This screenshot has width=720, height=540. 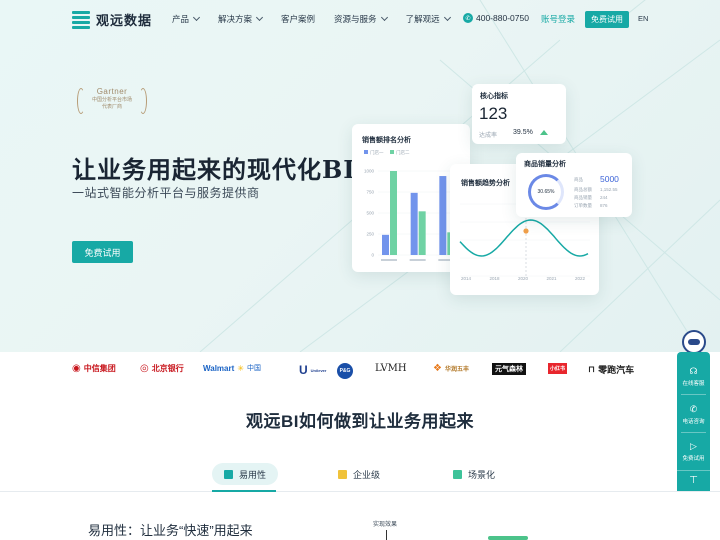 What do you see at coordinates (244, 491) in the screenshot?
I see `active-tab-indicator` at bounding box center [244, 491].